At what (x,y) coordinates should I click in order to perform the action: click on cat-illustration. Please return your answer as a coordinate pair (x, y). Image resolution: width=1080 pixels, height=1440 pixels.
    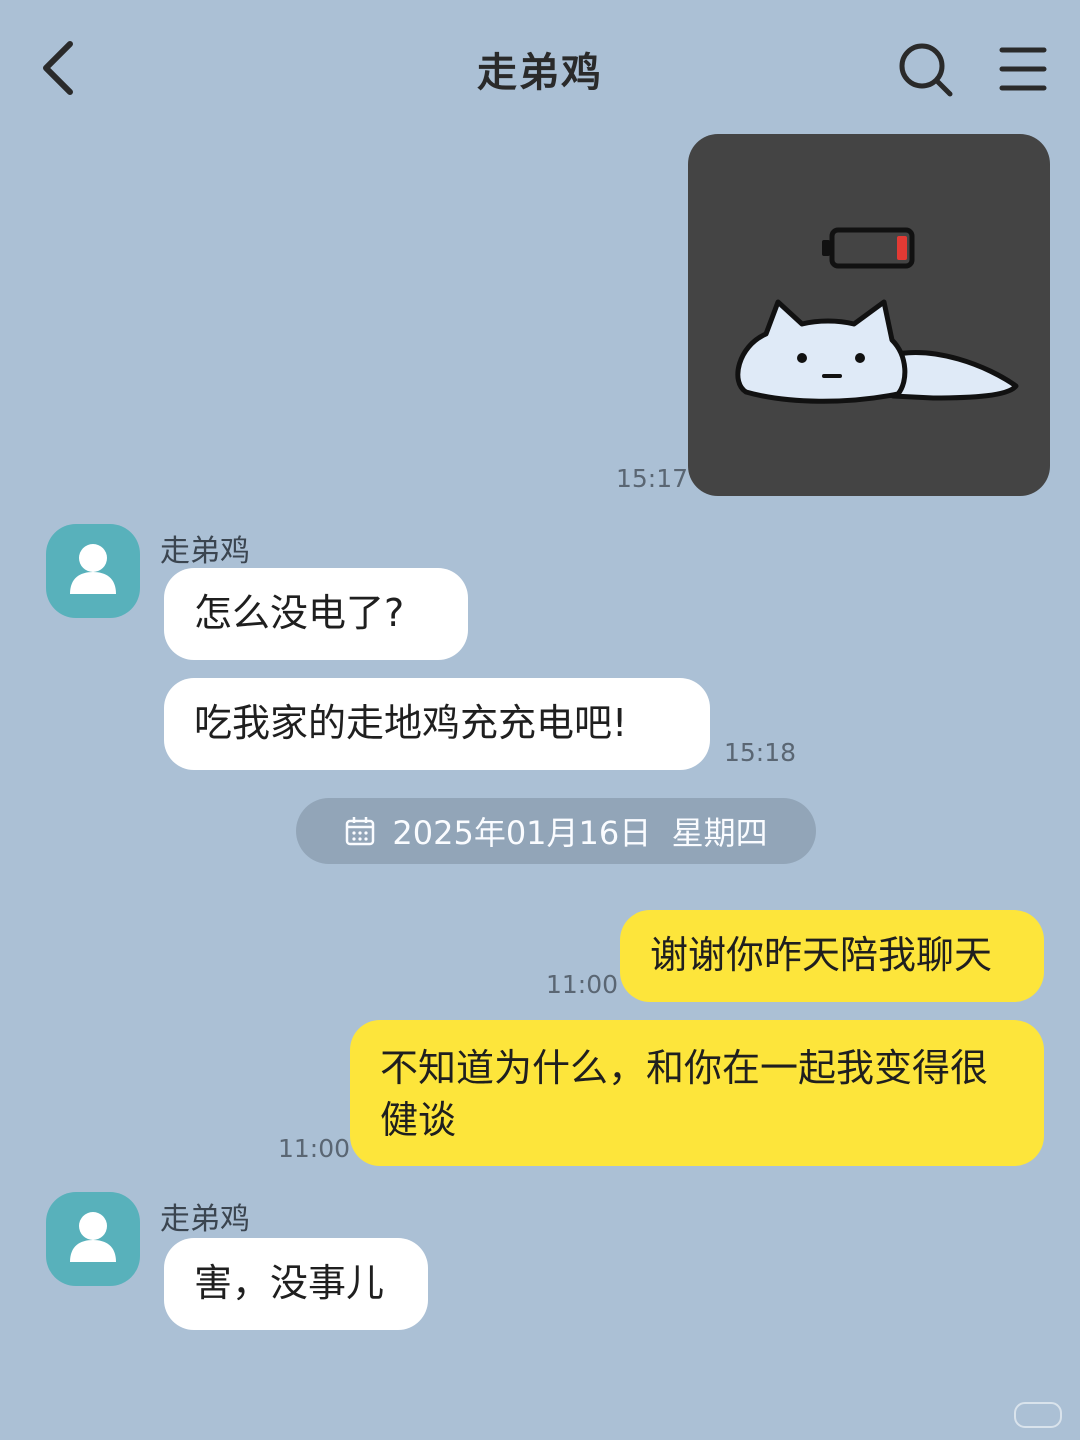
    Looking at the image, I should click on (877, 351).